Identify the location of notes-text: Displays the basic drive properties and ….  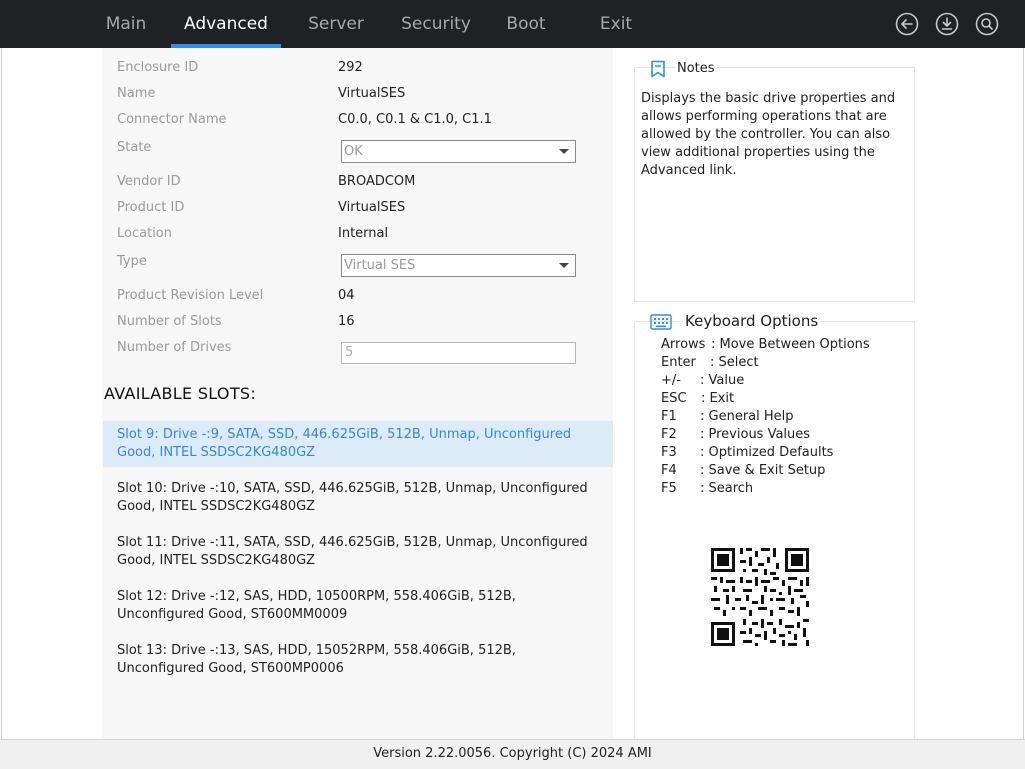
(768, 134).